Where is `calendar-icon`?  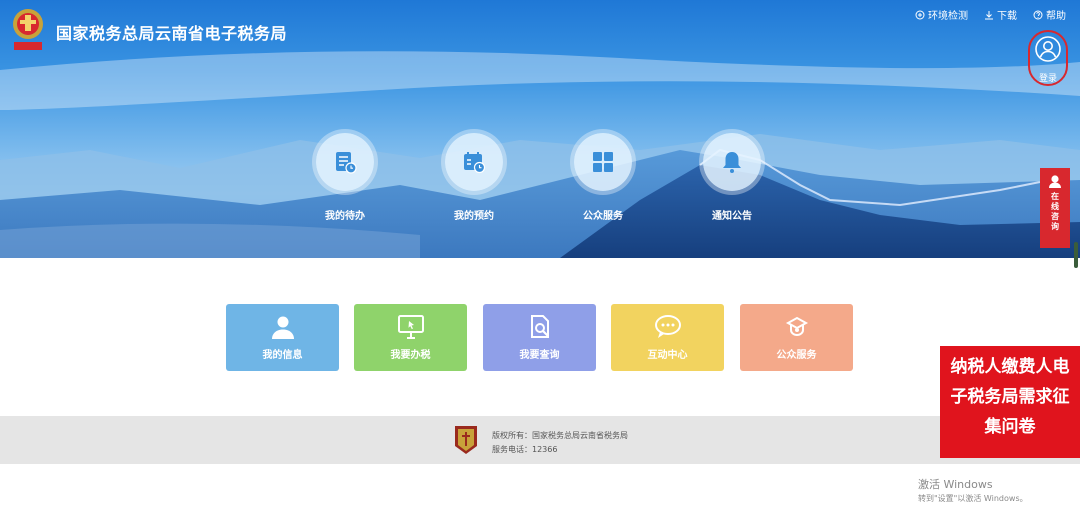 calendar-icon is located at coordinates (475, 163).